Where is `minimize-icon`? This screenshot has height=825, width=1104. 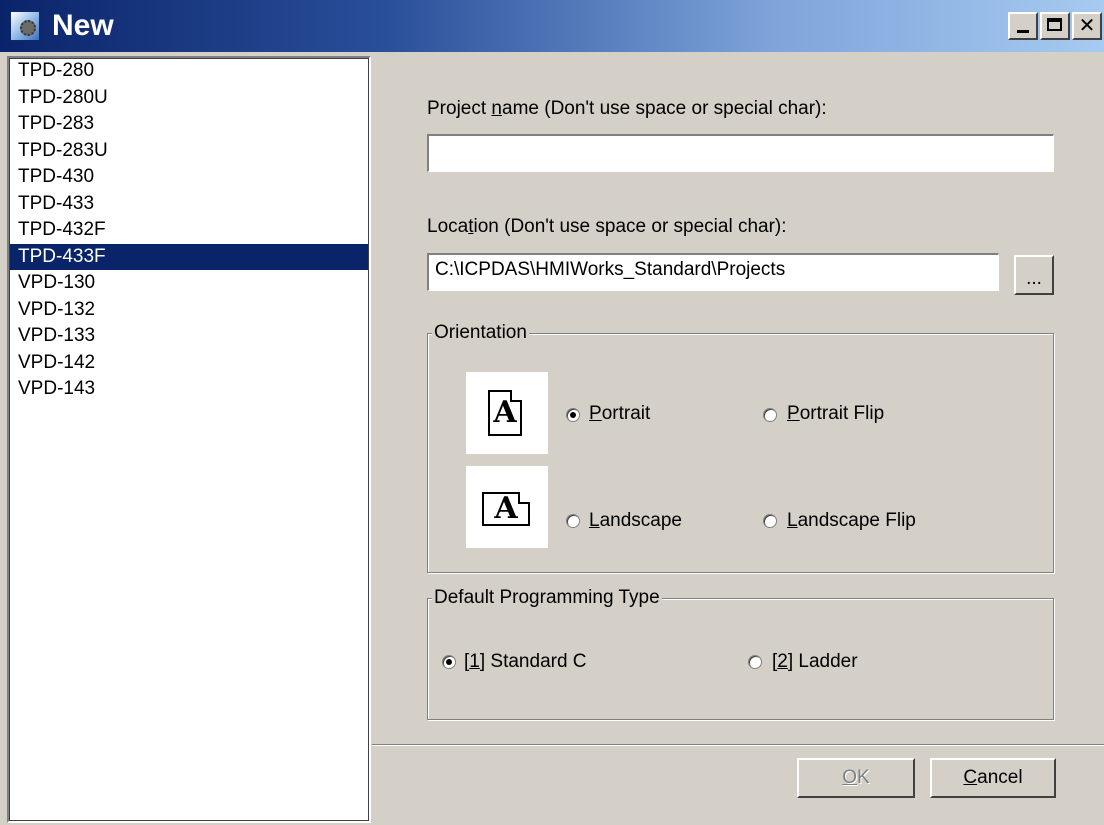
minimize-icon is located at coordinates (1023, 31).